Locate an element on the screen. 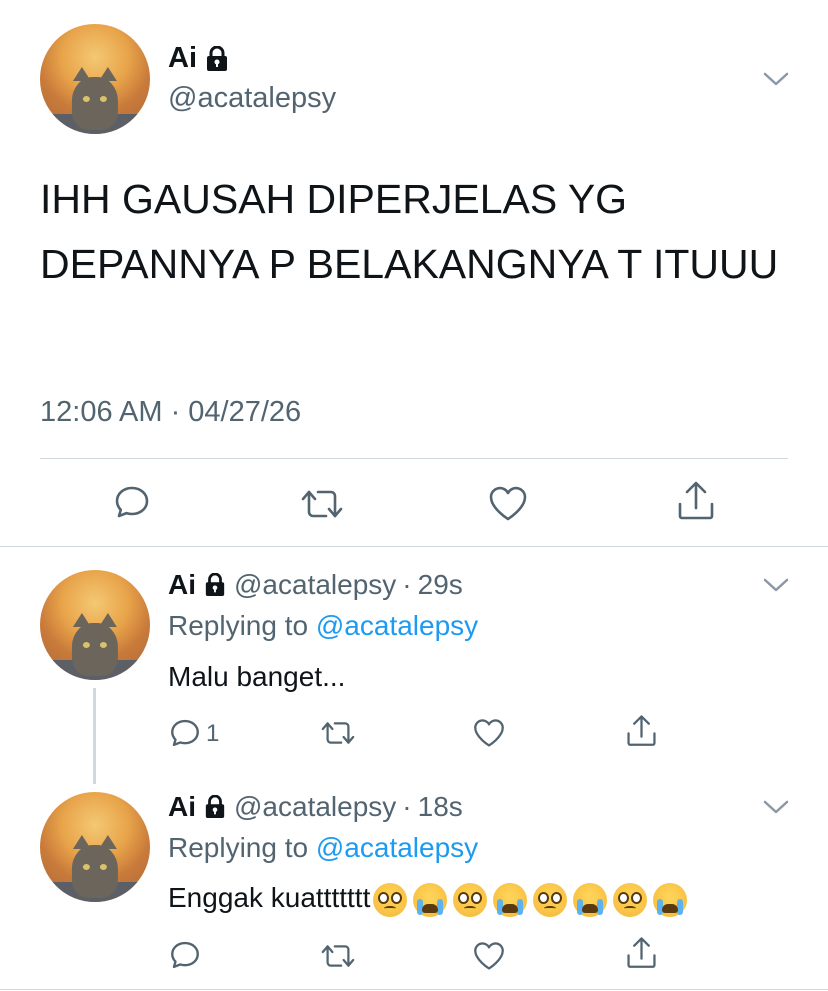 This screenshot has width=828, height=991. reply-time: 29s is located at coordinates (440, 585).